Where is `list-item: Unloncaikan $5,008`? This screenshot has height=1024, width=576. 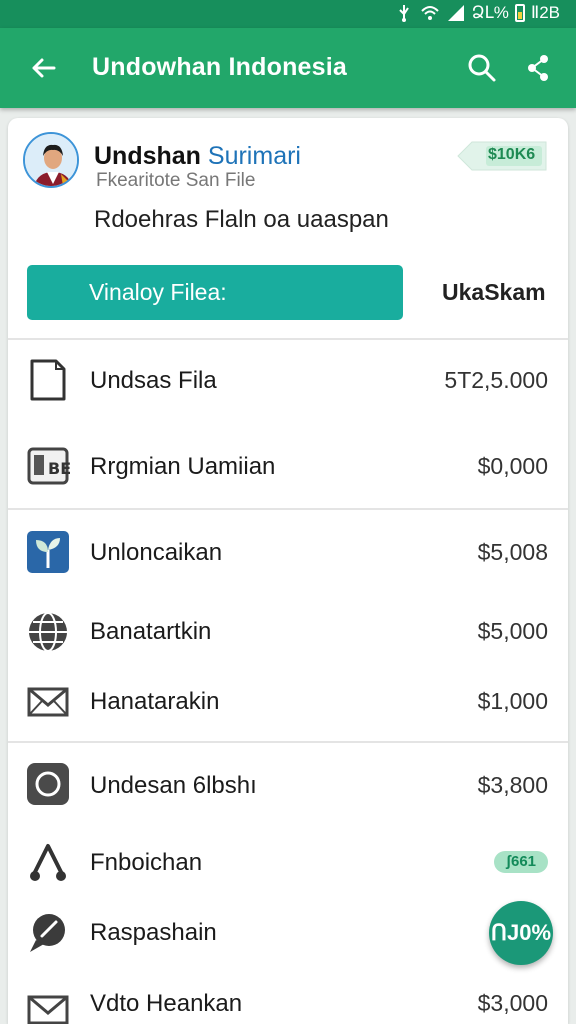
list-item: Unloncaikan $5,008 is located at coordinates (288, 552).